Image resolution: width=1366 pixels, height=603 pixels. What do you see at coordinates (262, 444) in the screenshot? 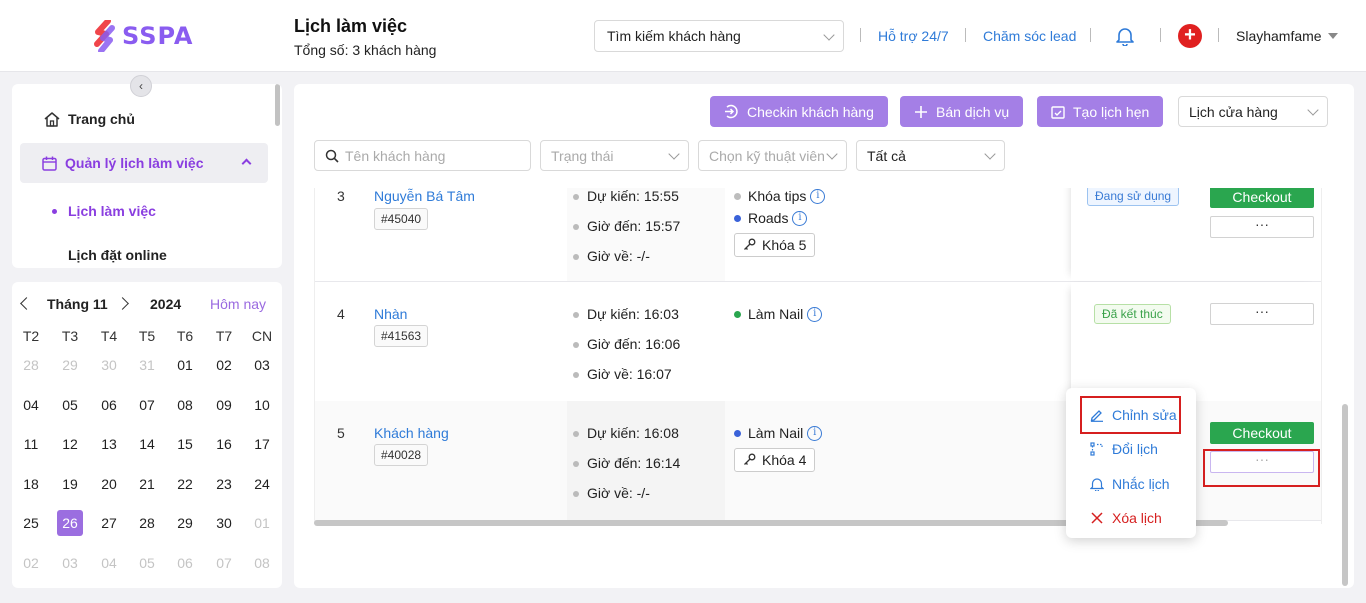
I see `calendar-day: 17` at bounding box center [262, 444].